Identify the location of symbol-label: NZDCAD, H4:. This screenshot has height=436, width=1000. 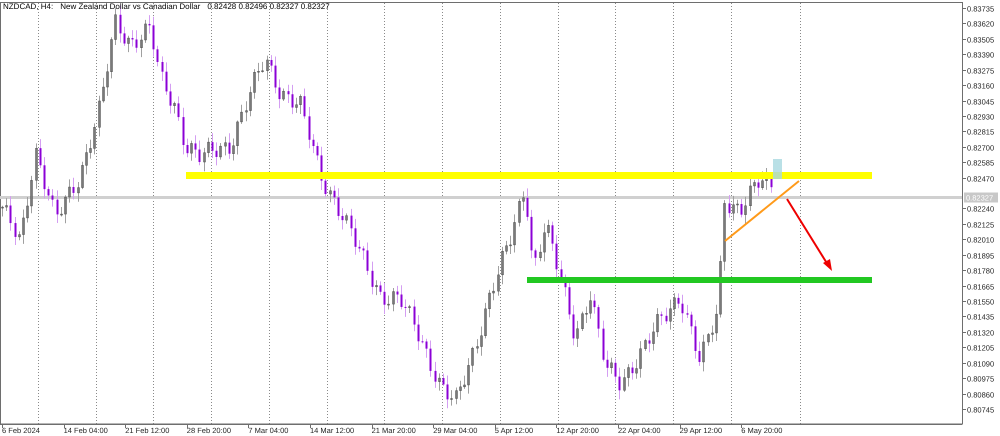
(28, 6).